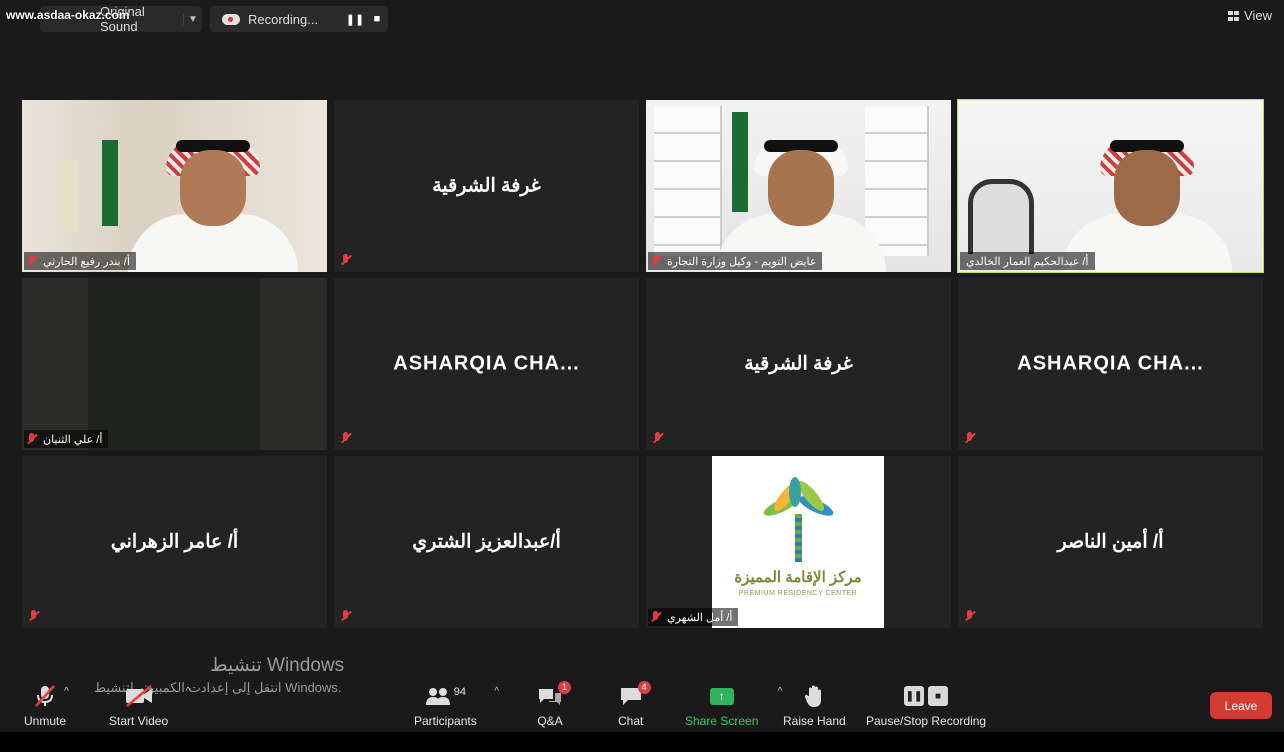 This screenshot has width=1284, height=752. I want to click on share-screen-icon: ↑, so click(721, 696).